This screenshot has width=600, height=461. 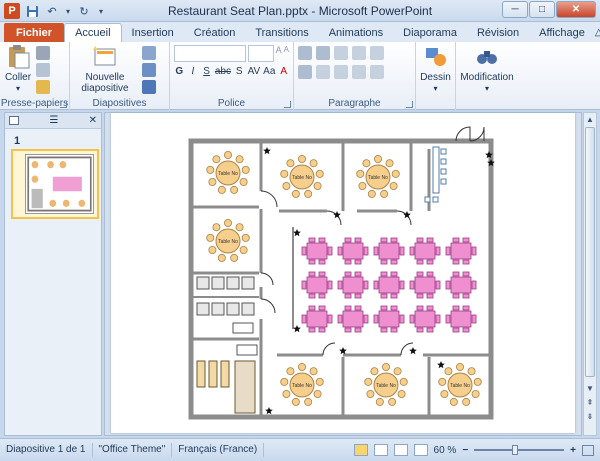 What do you see at coordinates (105, 69) in the screenshot?
I see `new-slide-button: Nouvelle diapositive` at bounding box center [105, 69].